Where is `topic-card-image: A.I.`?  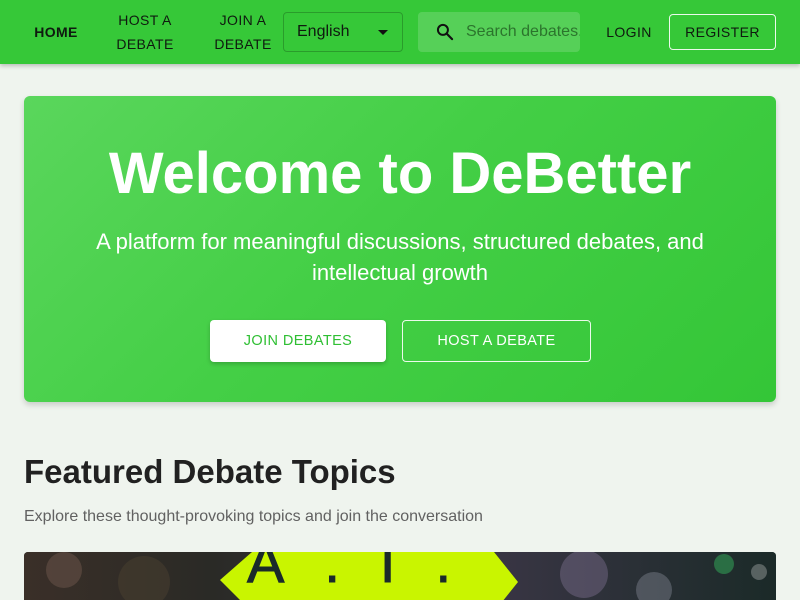 topic-card-image: A.I. is located at coordinates (400, 576).